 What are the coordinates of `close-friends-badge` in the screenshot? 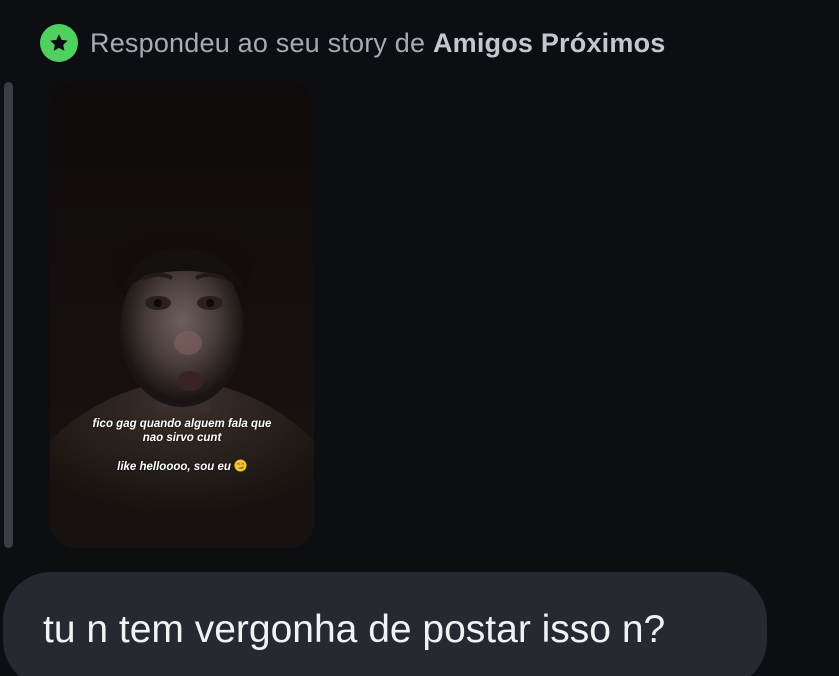 It's located at (59, 43).